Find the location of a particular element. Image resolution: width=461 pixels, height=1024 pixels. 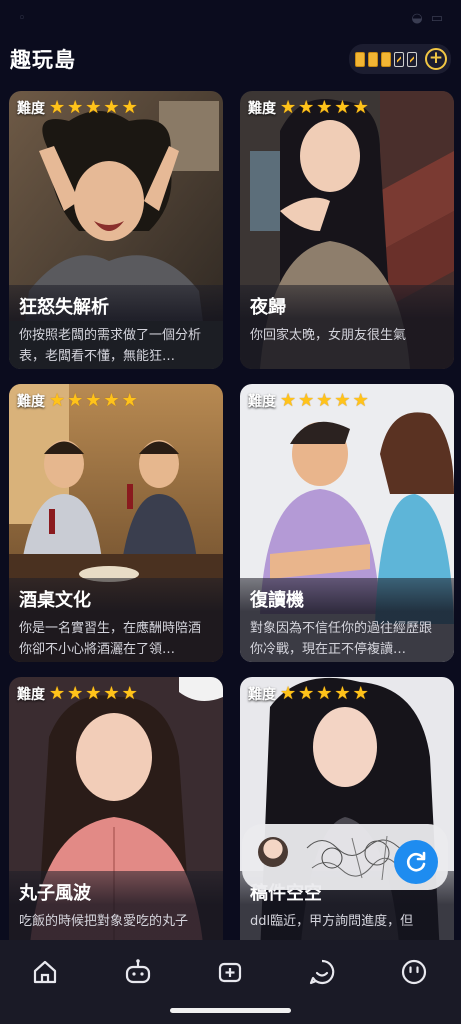

avatar is located at coordinates (273, 852).